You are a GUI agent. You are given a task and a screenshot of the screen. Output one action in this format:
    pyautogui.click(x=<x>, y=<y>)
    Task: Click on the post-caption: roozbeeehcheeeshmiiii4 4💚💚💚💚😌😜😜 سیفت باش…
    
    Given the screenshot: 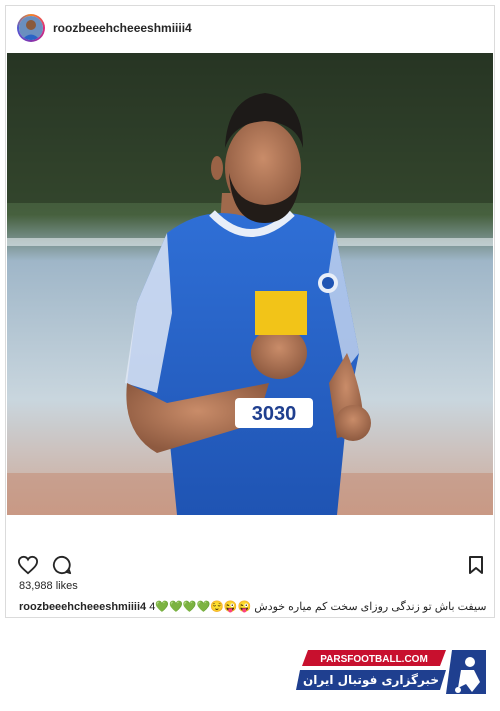 What is the action you would take?
    pyautogui.click(x=254, y=606)
    